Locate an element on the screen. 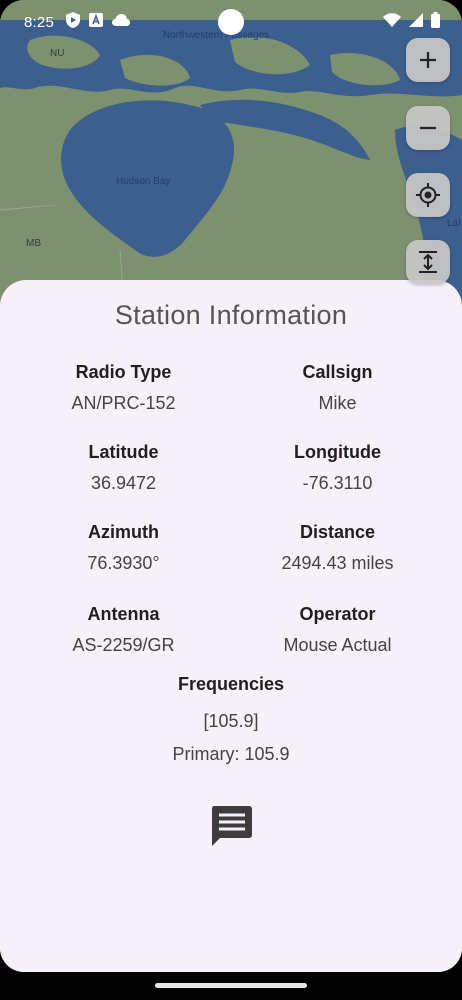 This screenshot has width=462, height=1000. fit-bounds-button is located at coordinates (428, 262).